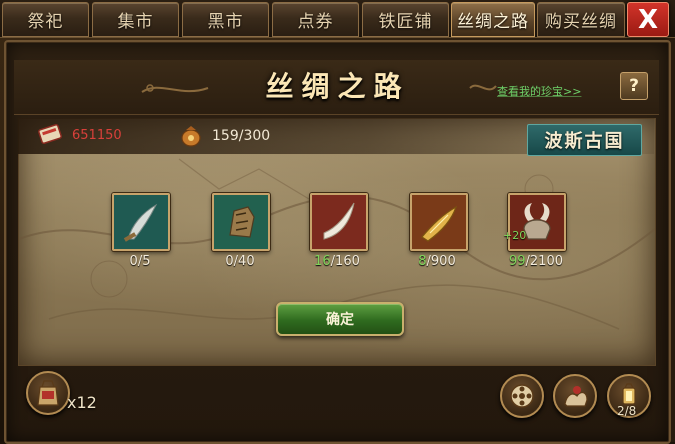  I want to click on item-count-1: 0/5, so click(140, 261).